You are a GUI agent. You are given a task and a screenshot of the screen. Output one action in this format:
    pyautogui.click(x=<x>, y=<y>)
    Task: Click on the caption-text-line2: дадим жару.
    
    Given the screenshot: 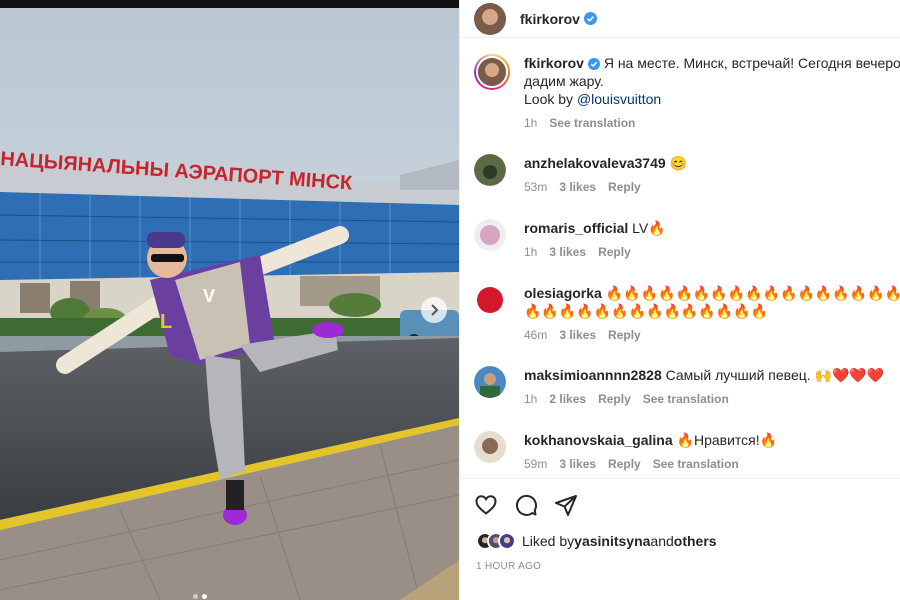 What is the action you would take?
    pyautogui.click(x=564, y=81)
    